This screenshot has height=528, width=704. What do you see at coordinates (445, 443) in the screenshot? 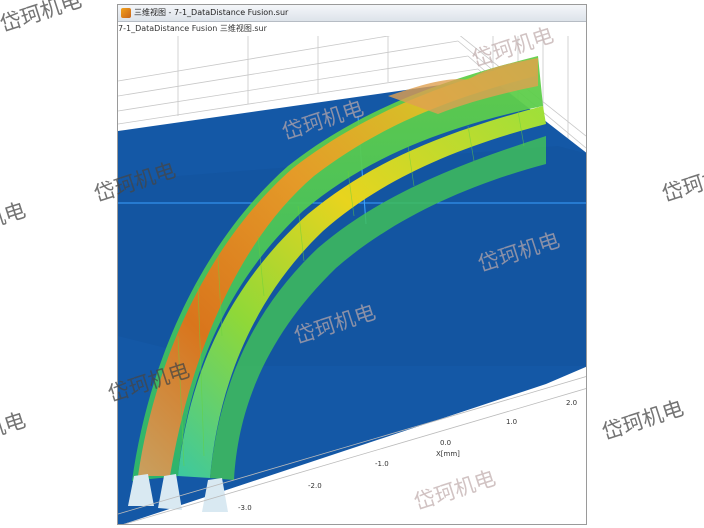
I see `x-tick-label: 0.0` at bounding box center [445, 443].